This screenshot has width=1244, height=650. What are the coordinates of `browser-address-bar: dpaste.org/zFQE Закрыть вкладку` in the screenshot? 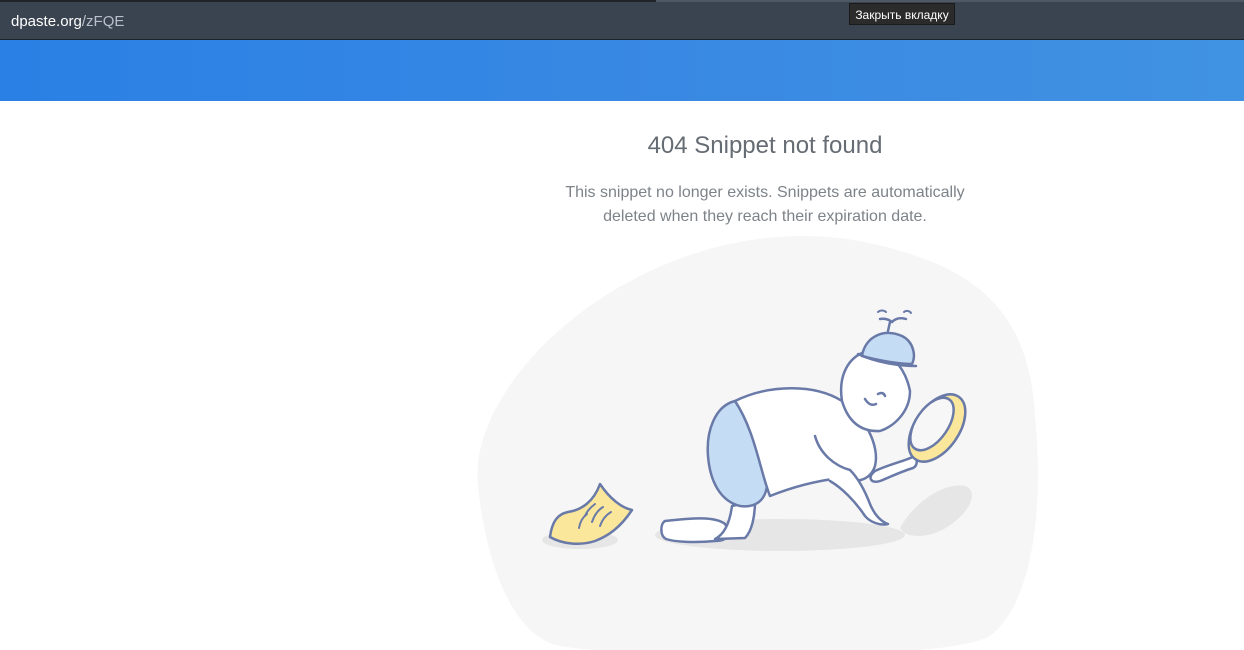 It's located at (622, 20).